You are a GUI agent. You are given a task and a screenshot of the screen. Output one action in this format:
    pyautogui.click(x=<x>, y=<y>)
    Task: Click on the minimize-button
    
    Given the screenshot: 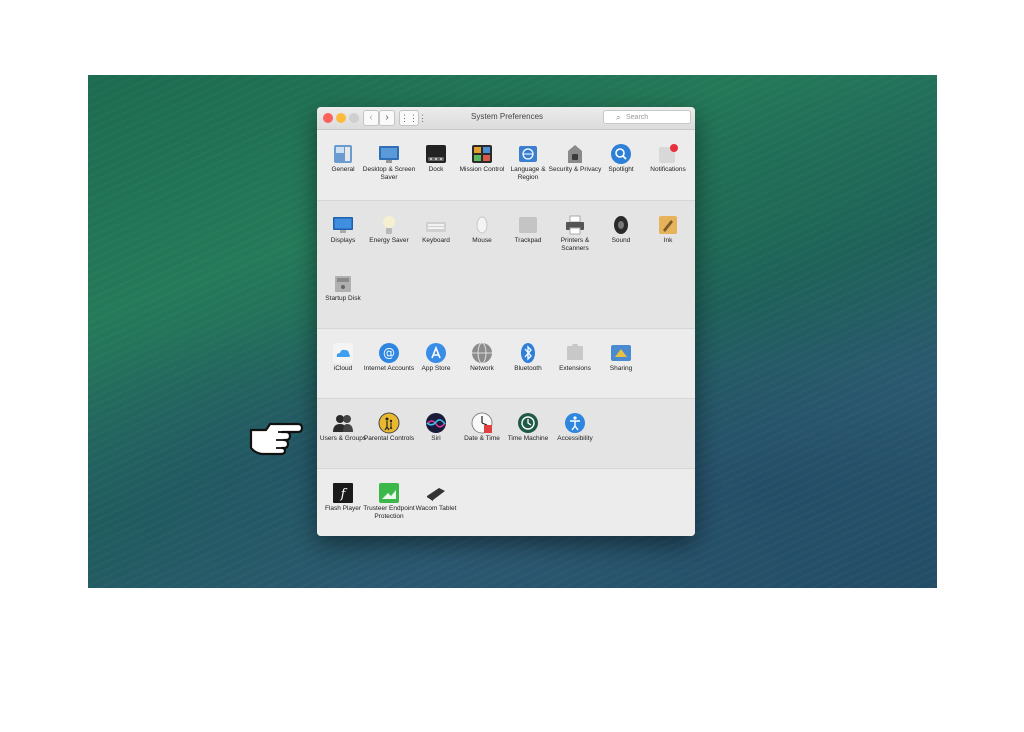 What is the action you would take?
    pyautogui.click(x=341, y=118)
    